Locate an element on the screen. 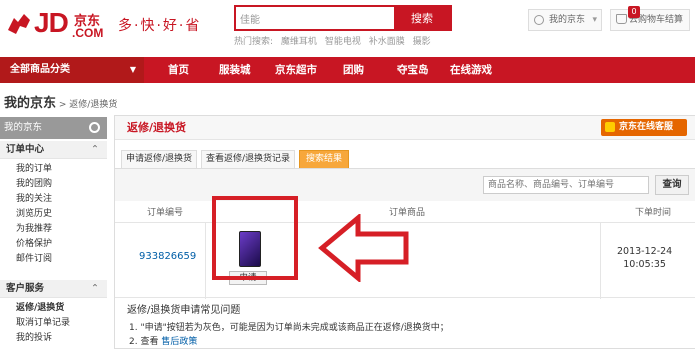  hot-searches: 热门搜索: 魔维耳机 智能电视 补水面膜 摄影 is located at coordinates (335, 40).